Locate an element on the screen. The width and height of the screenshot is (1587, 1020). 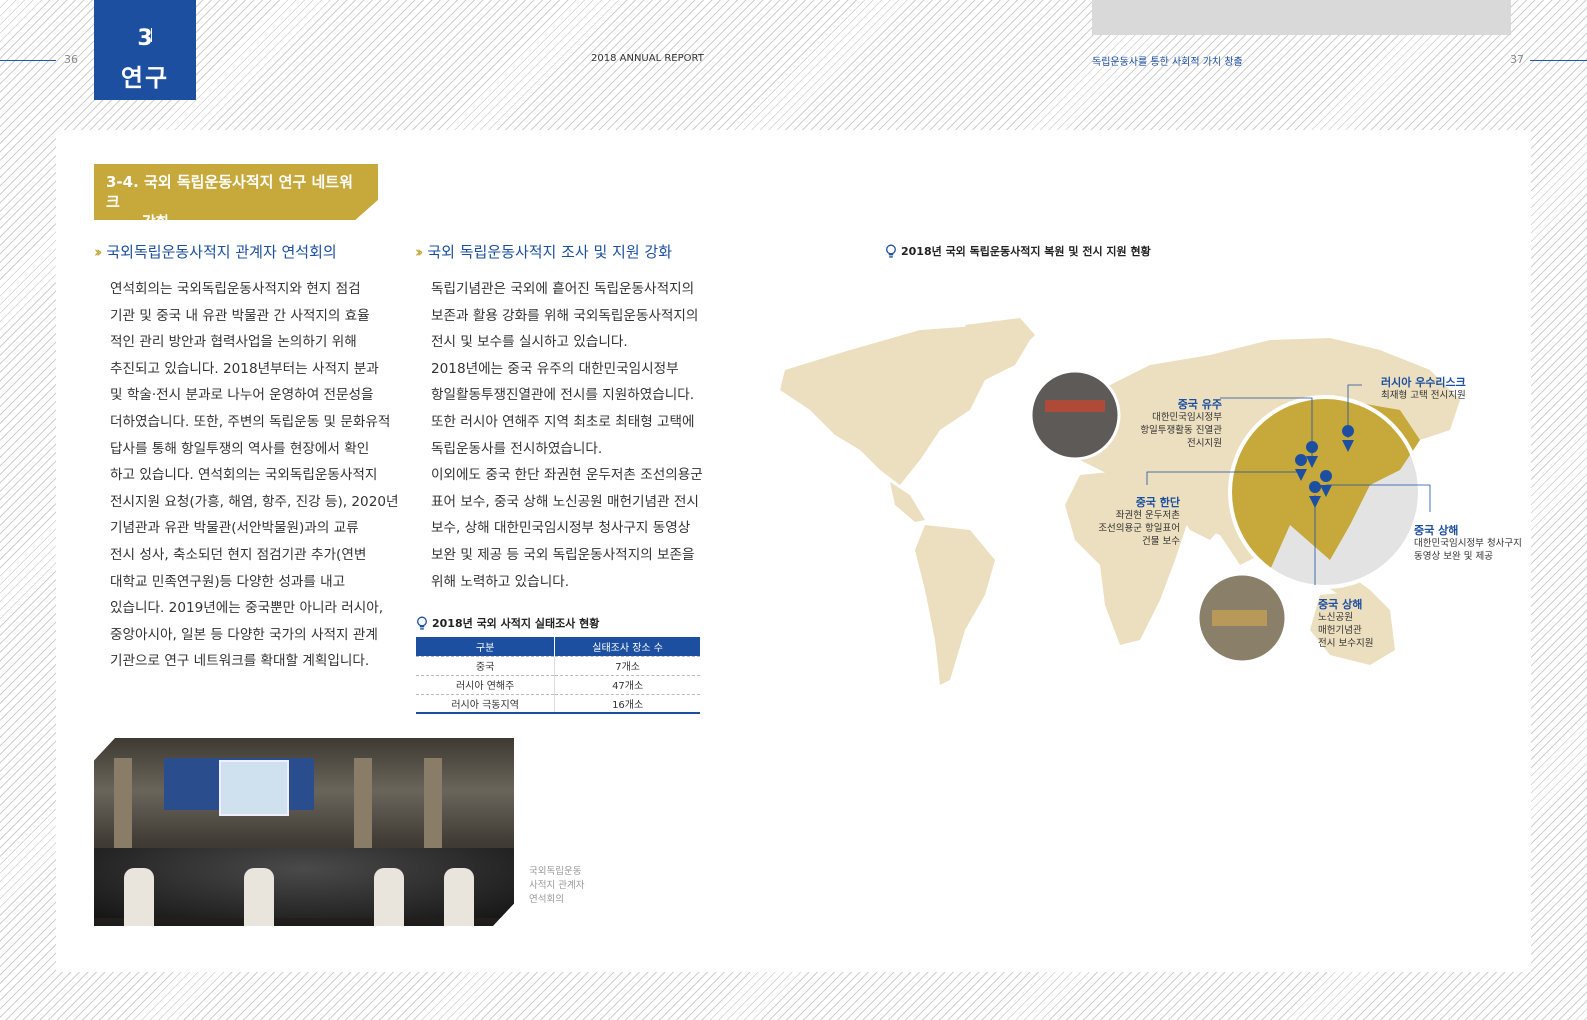
body-text-line: 보존과 활용 강화를 위해 국외독립운동사적지의 is located at coordinates (565, 315).